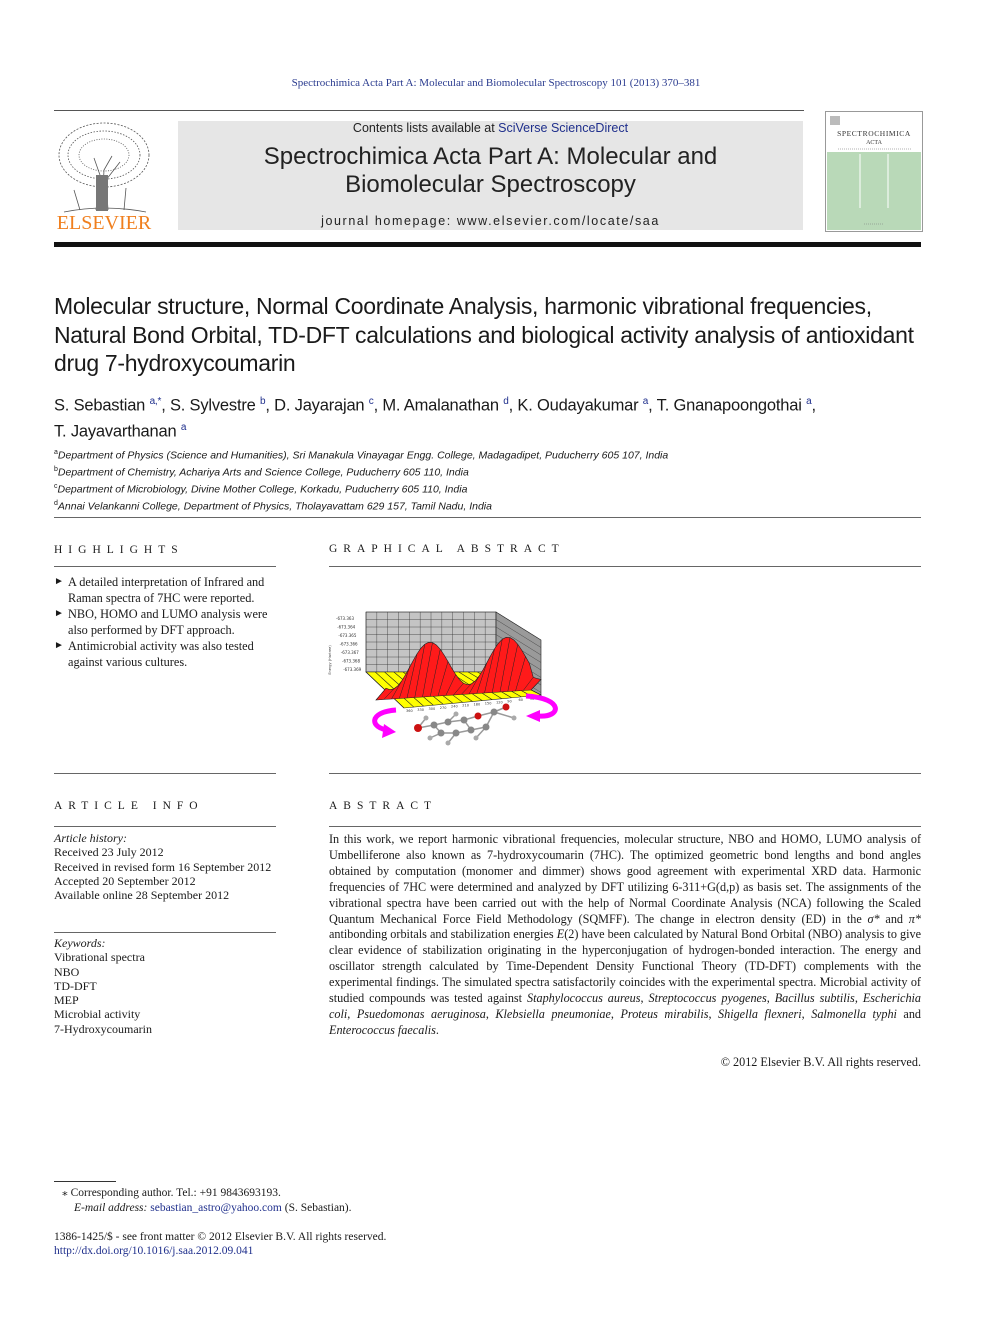 This screenshot has height=1323, width=992. I want to click on keyword-item: NBO, so click(166, 972).